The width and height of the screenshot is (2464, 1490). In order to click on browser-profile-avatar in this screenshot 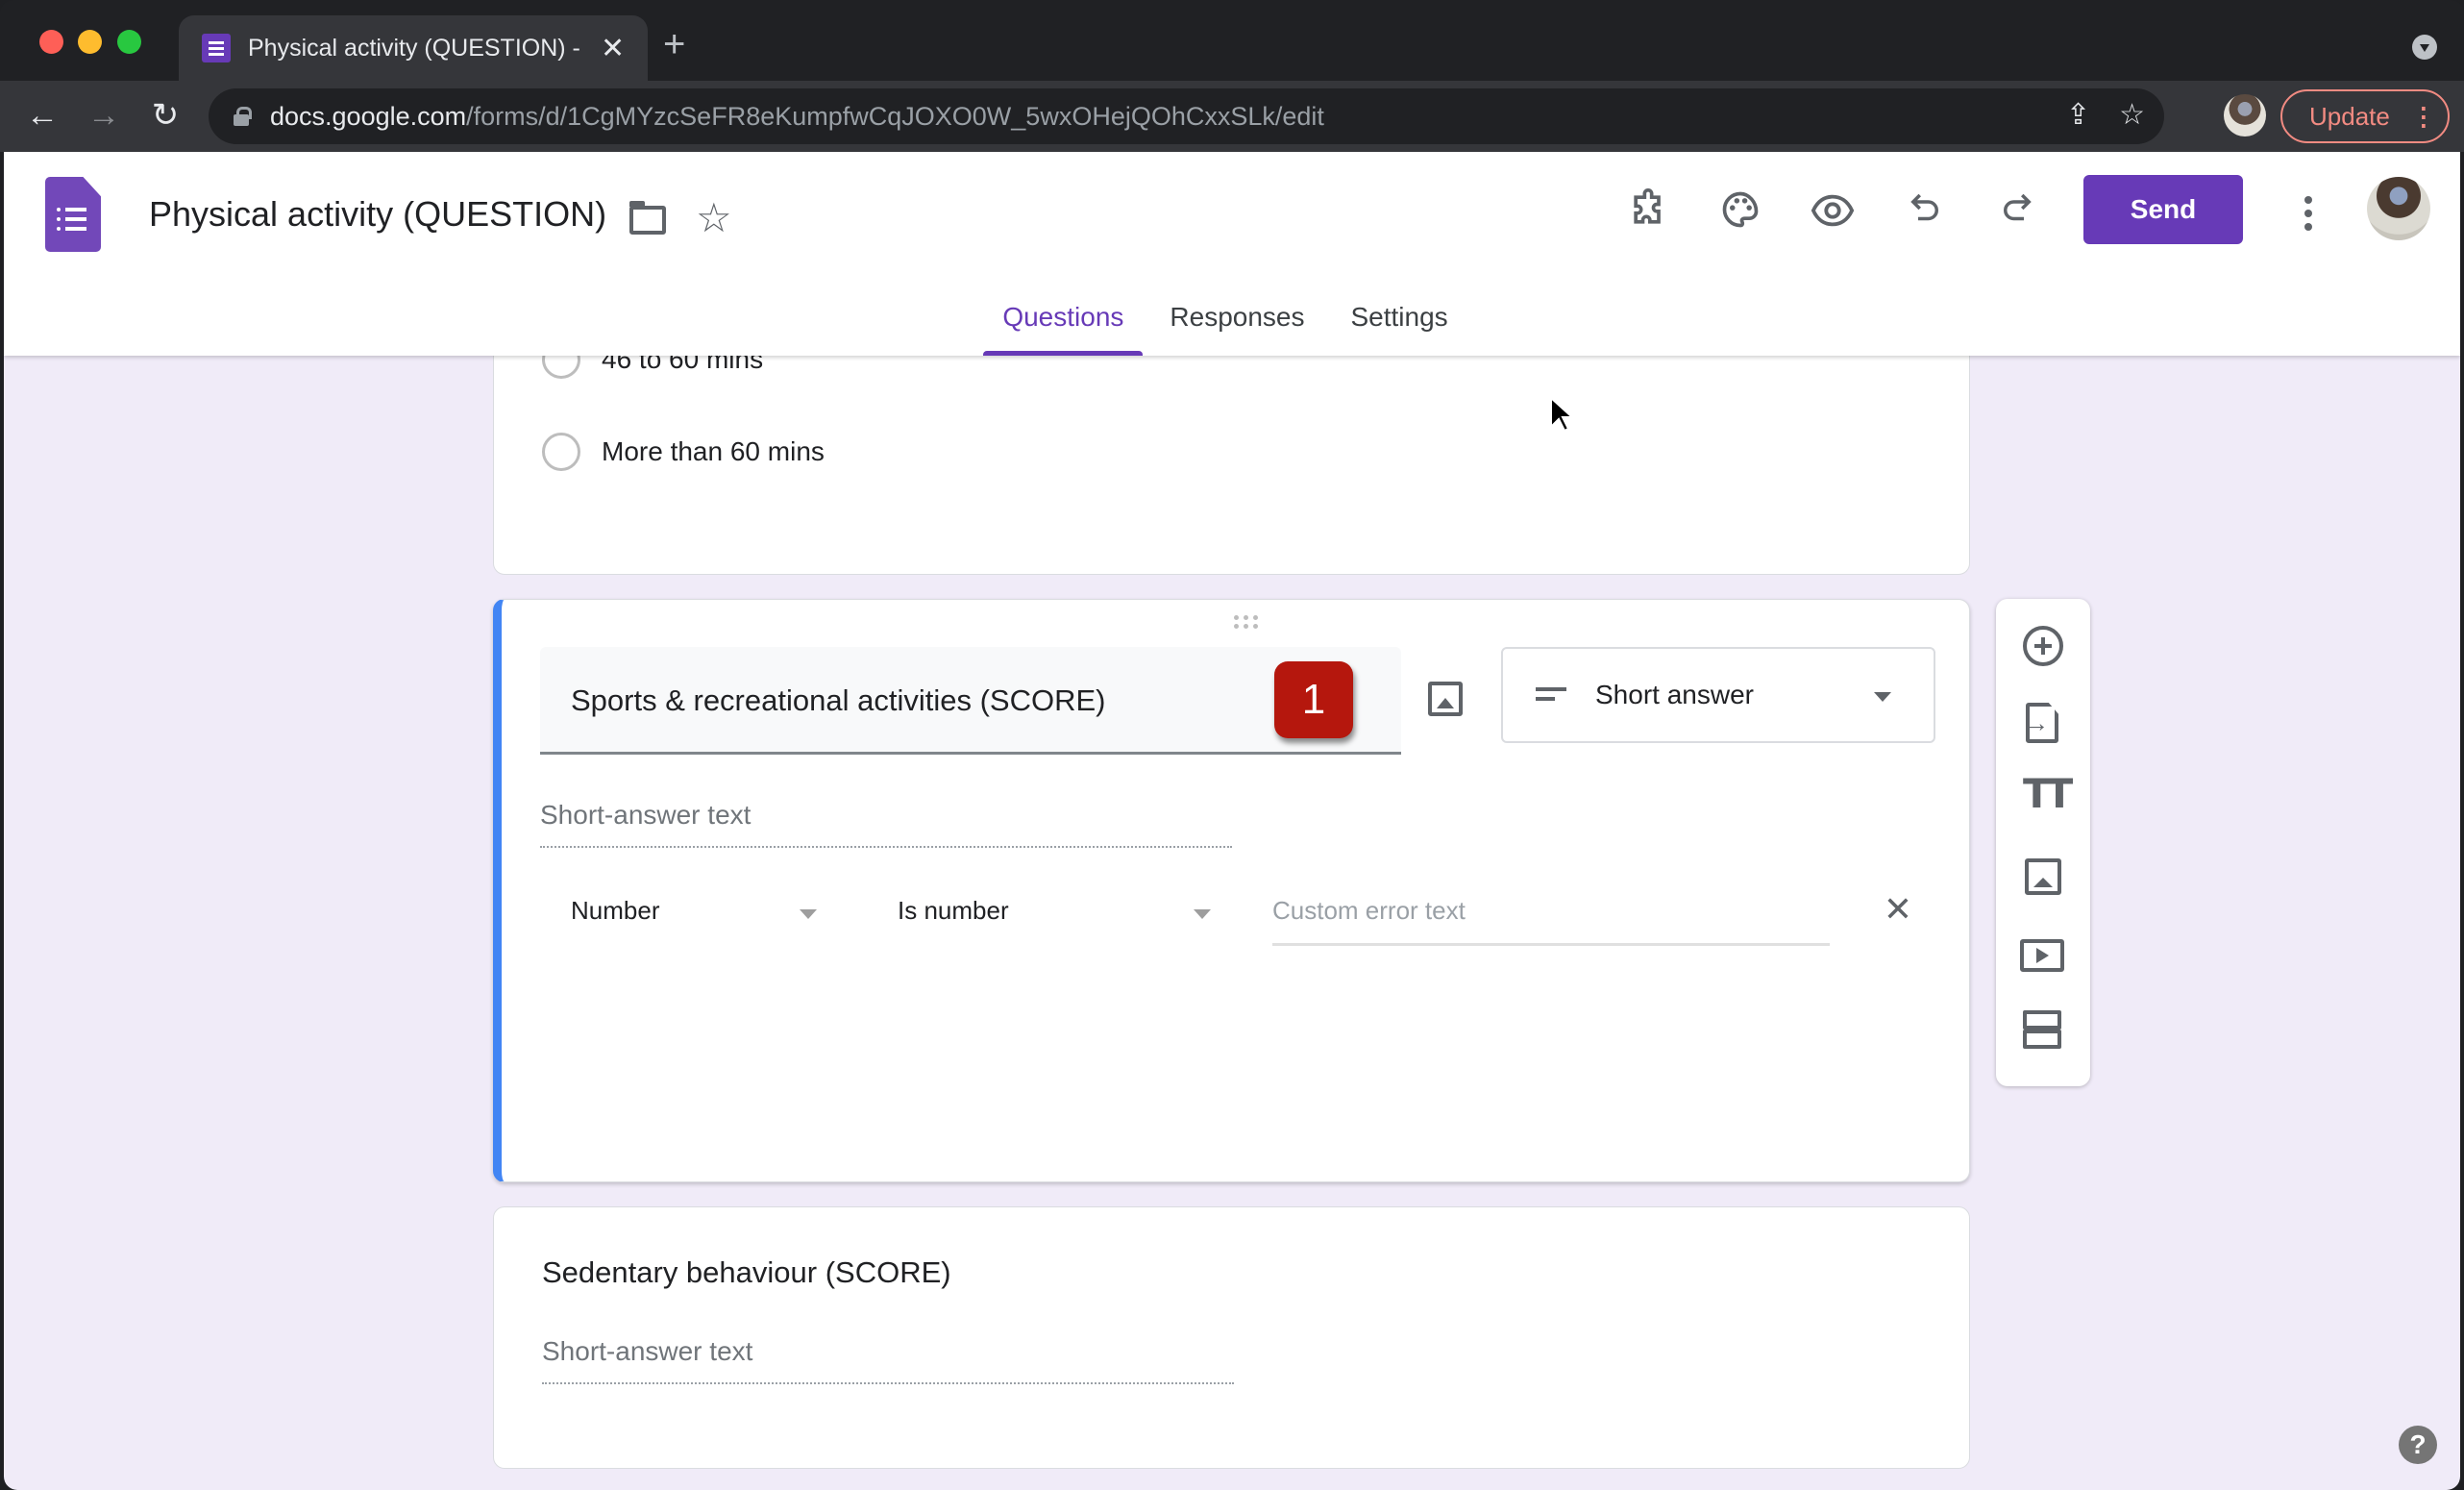, I will do `click(2245, 115)`.